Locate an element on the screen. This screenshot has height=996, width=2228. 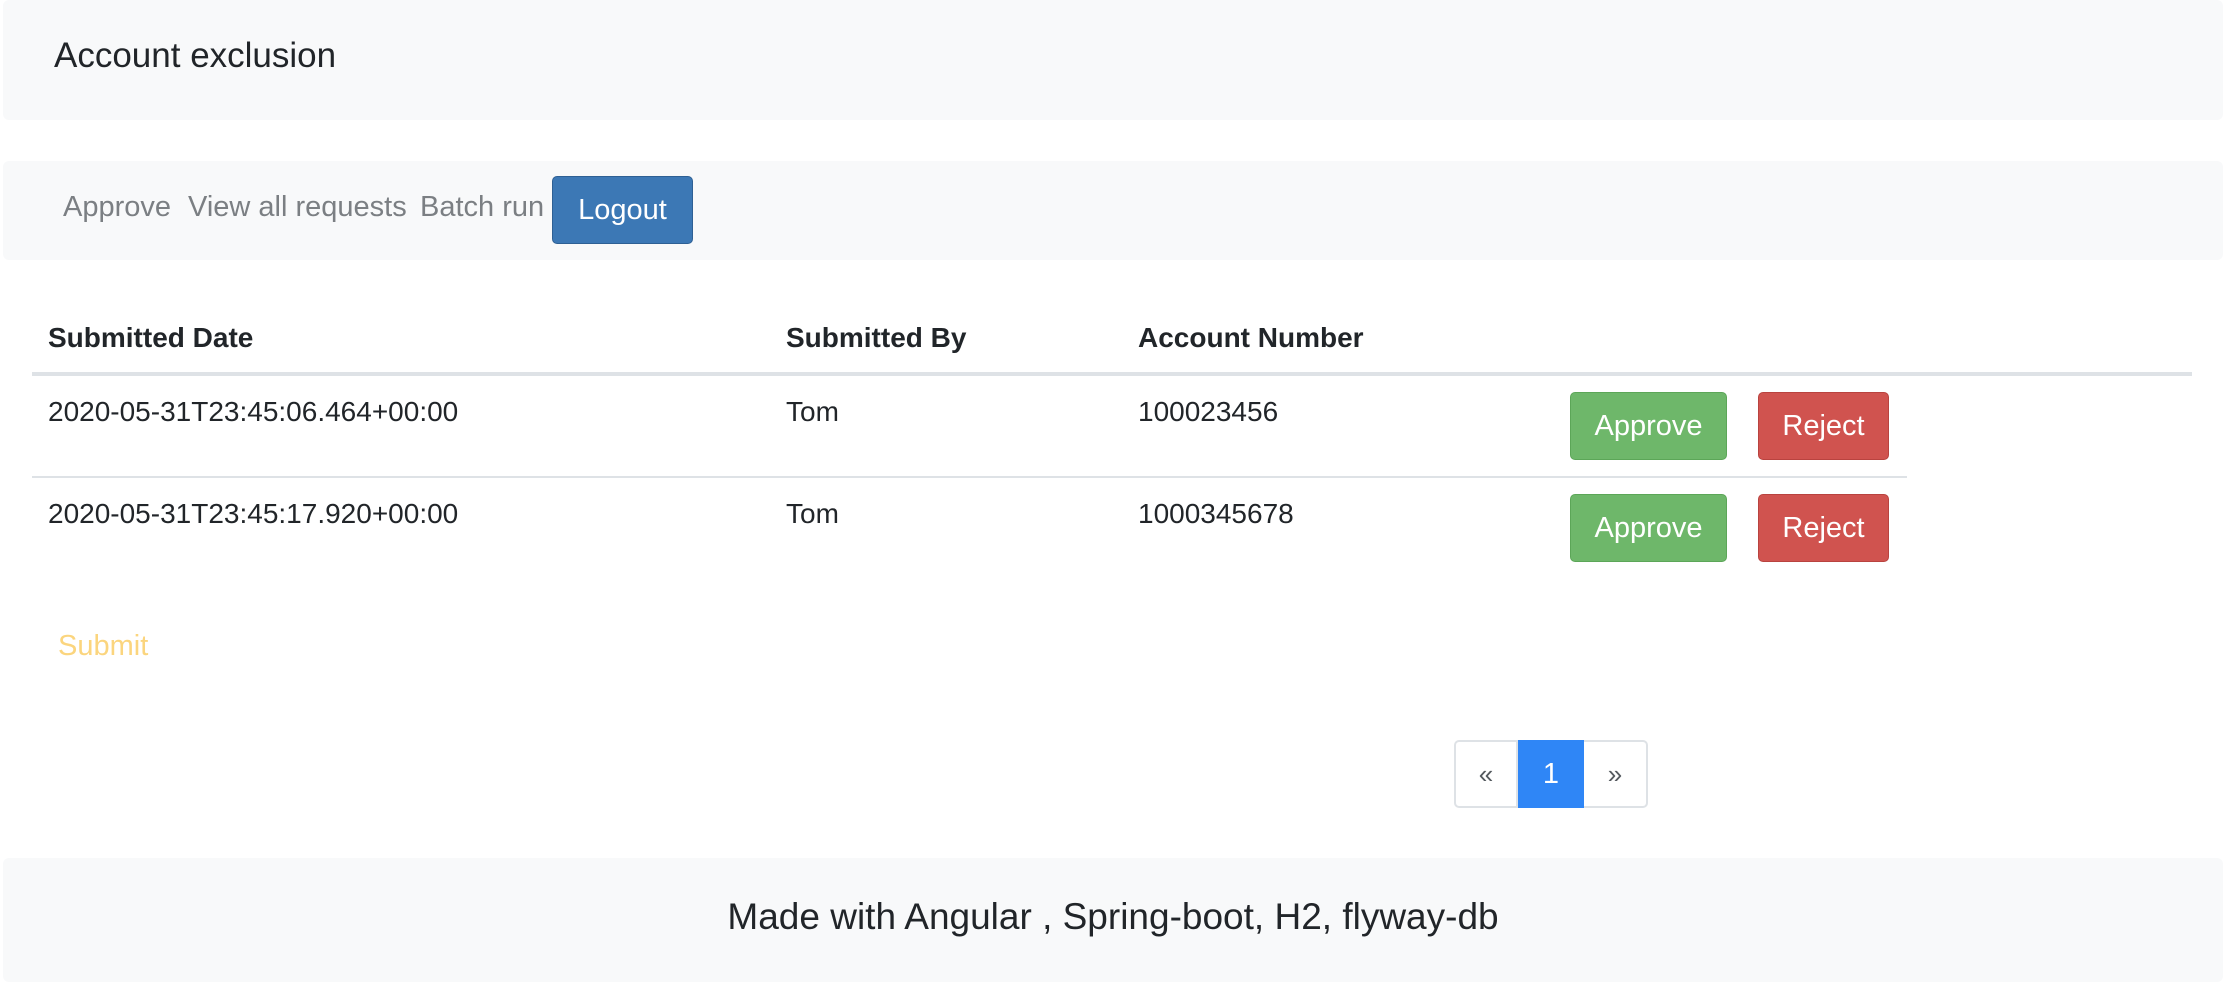
nav-link-view-all-requests: View all requests is located at coordinates (297, 207).